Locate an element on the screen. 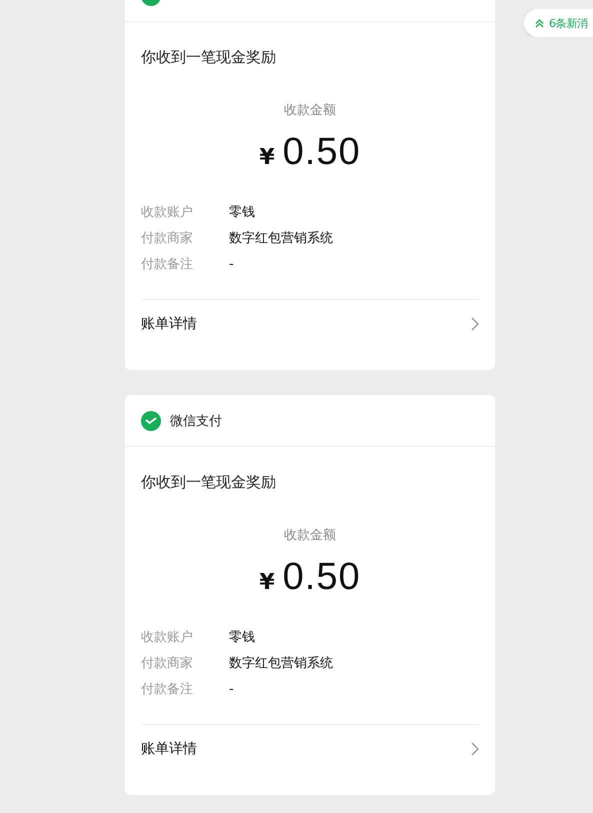 The width and height of the screenshot is (593, 813). source-name: 微信支付 is located at coordinates (196, 421).